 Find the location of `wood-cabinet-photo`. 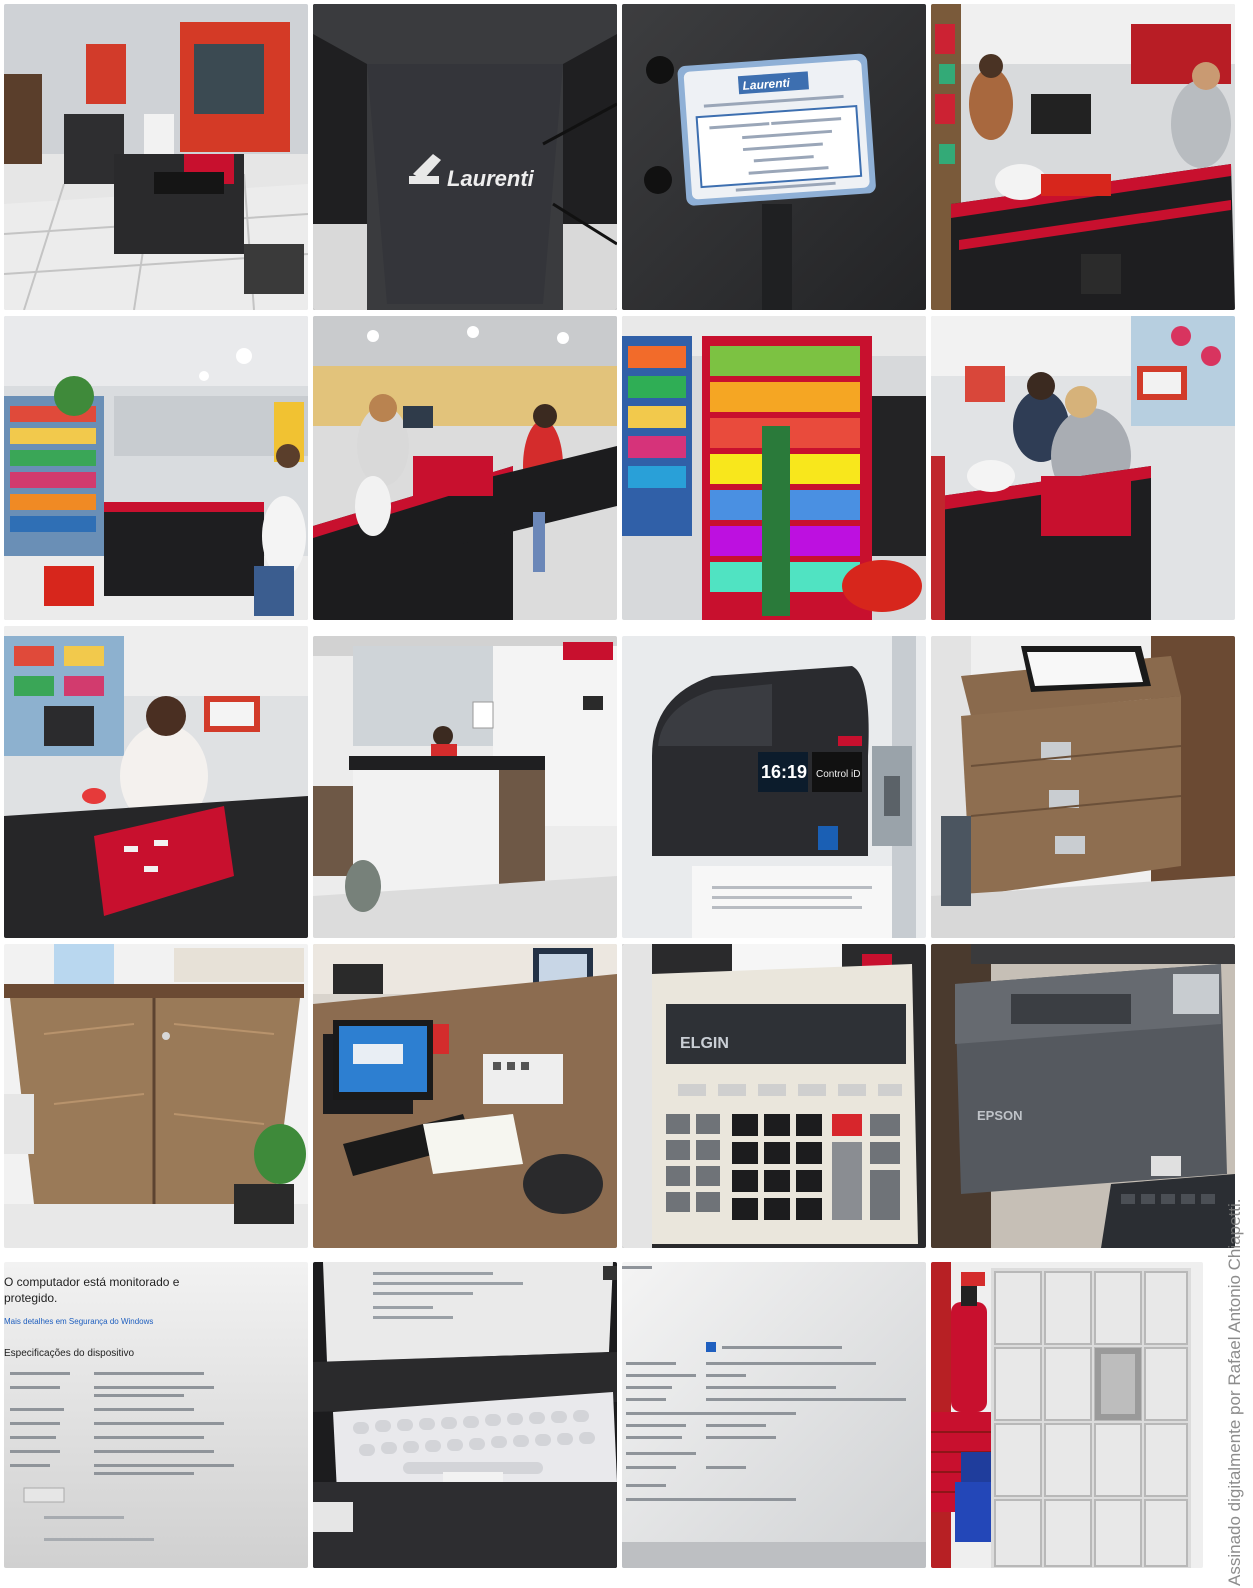

wood-cabinet-photo is located at coordinates (156, 1096).